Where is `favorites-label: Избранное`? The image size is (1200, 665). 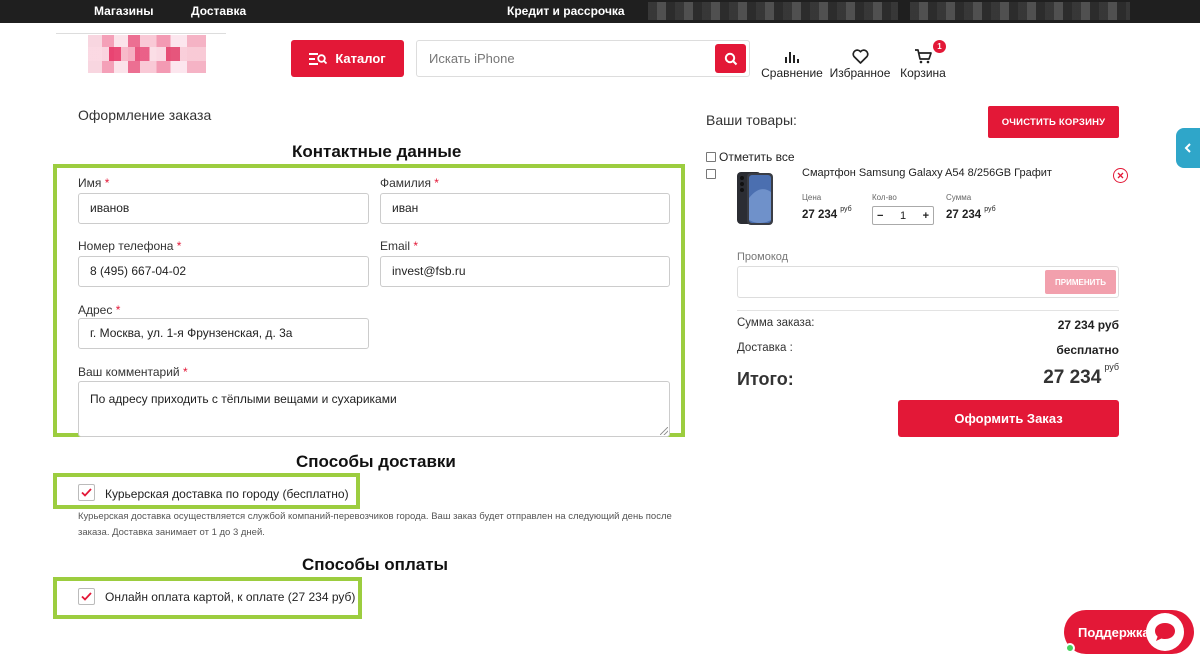 favorites-label: Избранное is located at coordinates (860, 73).